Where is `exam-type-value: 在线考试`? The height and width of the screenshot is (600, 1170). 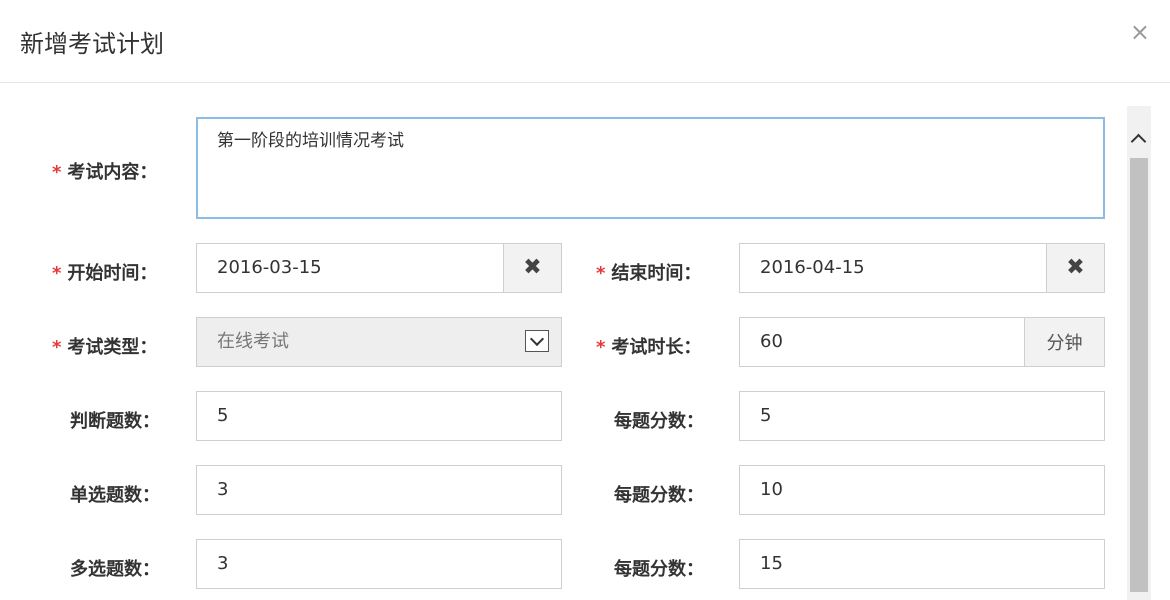
exam-type-value: 在线考试 is located at coordinates (253, 341).